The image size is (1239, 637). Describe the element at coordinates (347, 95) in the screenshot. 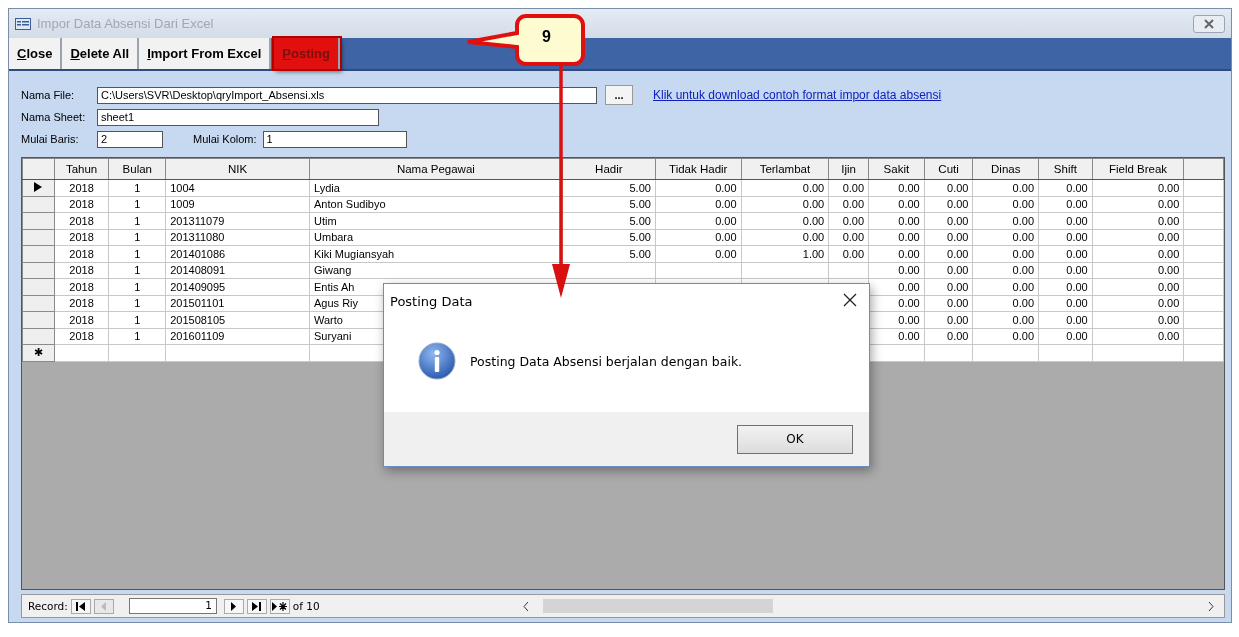

I see `file-field: C:\Users\SVR\Desktop\qryImport_Absensi.xls` at that location.